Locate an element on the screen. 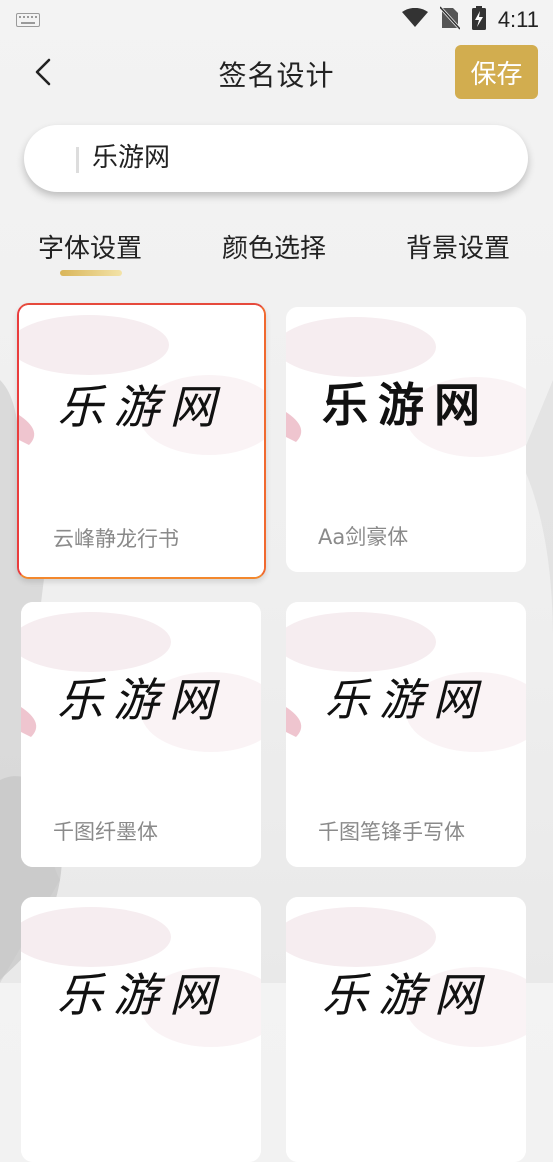 The image size is (553, 1162). clock-time: 4:11 is located at coordinates (518, 19).